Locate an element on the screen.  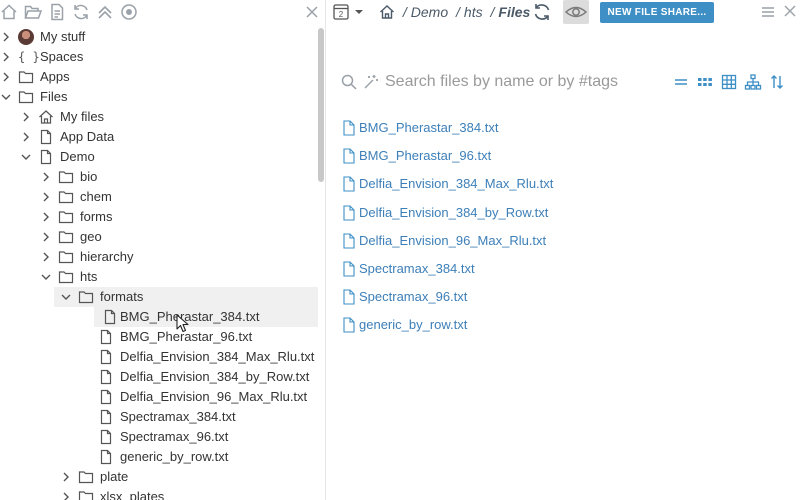
file-list-item: Spectramax_384.txt is located at coordinates (561, 271).